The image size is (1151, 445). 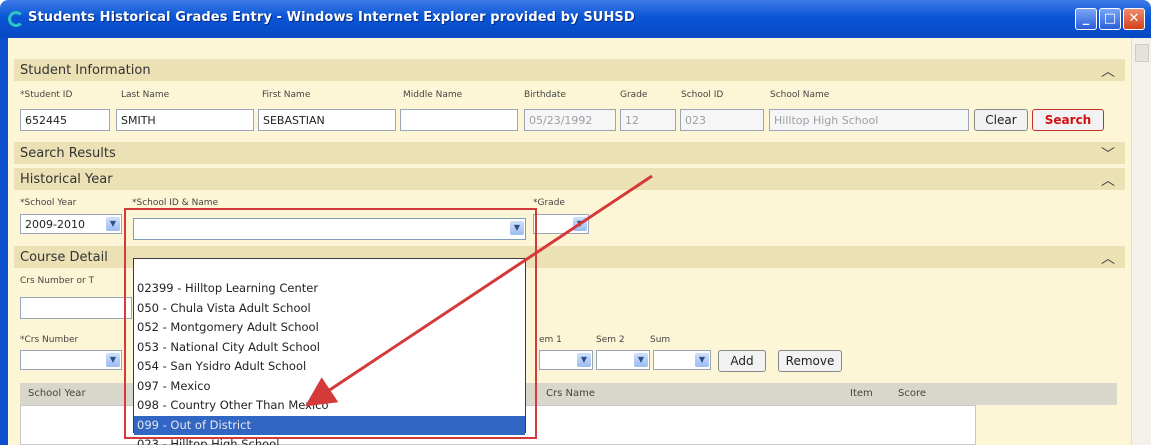 I want to click on minimize-button: _, so click(x=1086, y=19).